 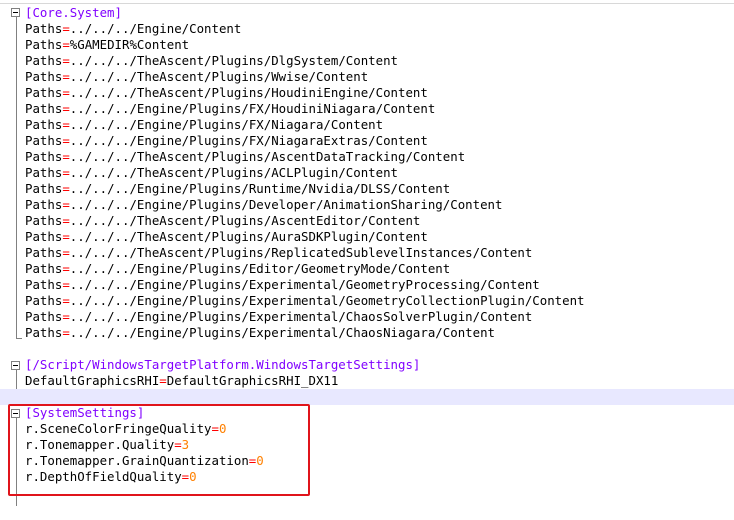 What do you see at coordinates (367, 13) in the screenshot?
I see `section-header-line: [Core.System]` at bounding box center [367, 13].